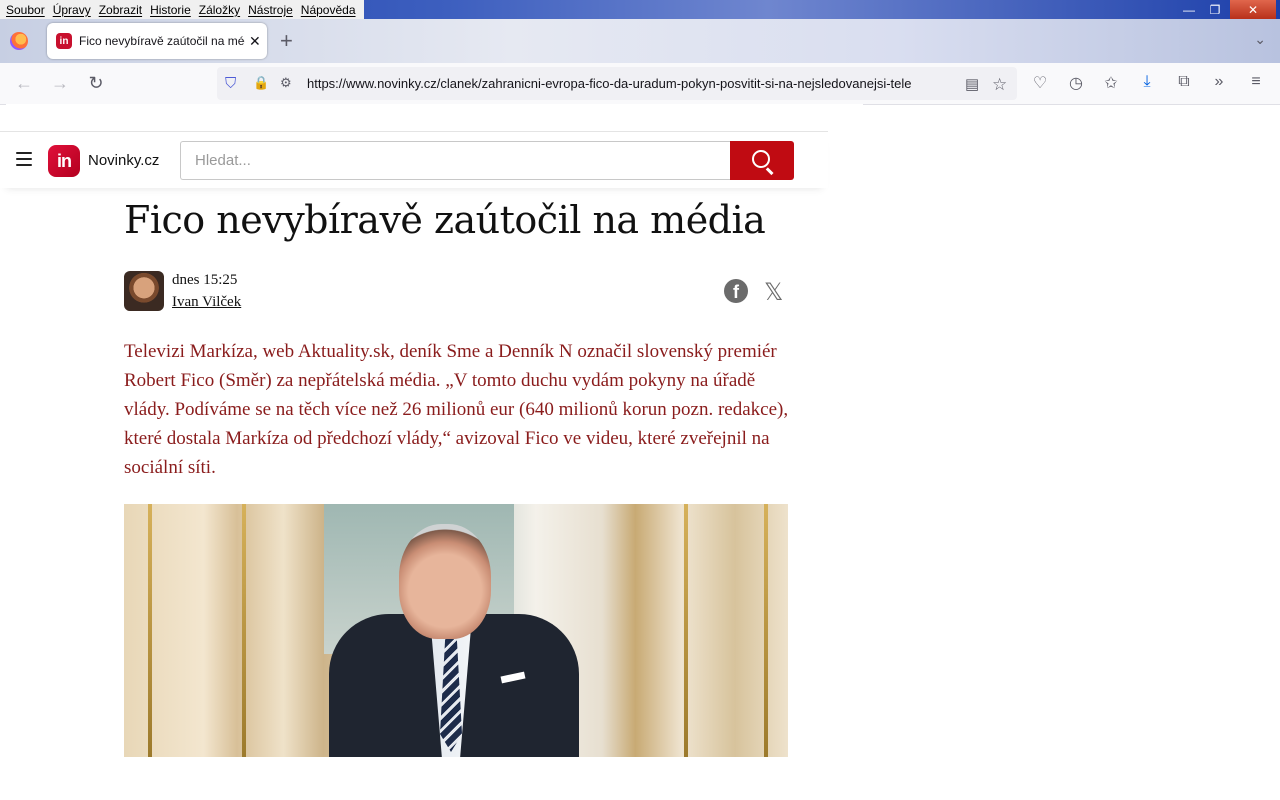 This screenshot has width=1280, height=800. What do you see at coordinates (64, 41) in the screenshot?
I see `novinky-favicon-icon: in` at bounding box center [64, 41].